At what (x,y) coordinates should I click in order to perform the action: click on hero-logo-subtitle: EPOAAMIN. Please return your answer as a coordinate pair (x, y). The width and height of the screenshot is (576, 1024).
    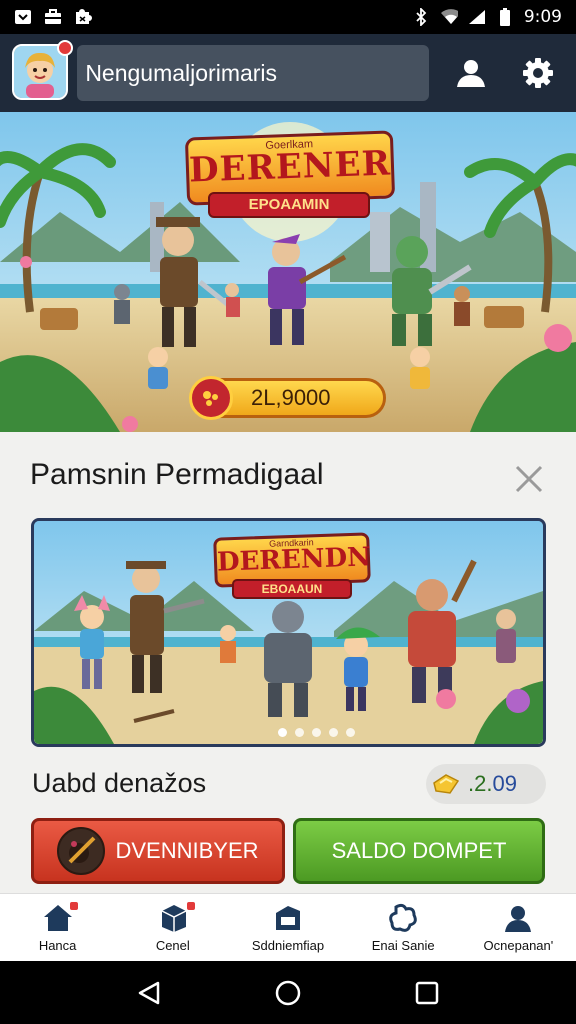
    Looking at the image, I should click on (289, 205).